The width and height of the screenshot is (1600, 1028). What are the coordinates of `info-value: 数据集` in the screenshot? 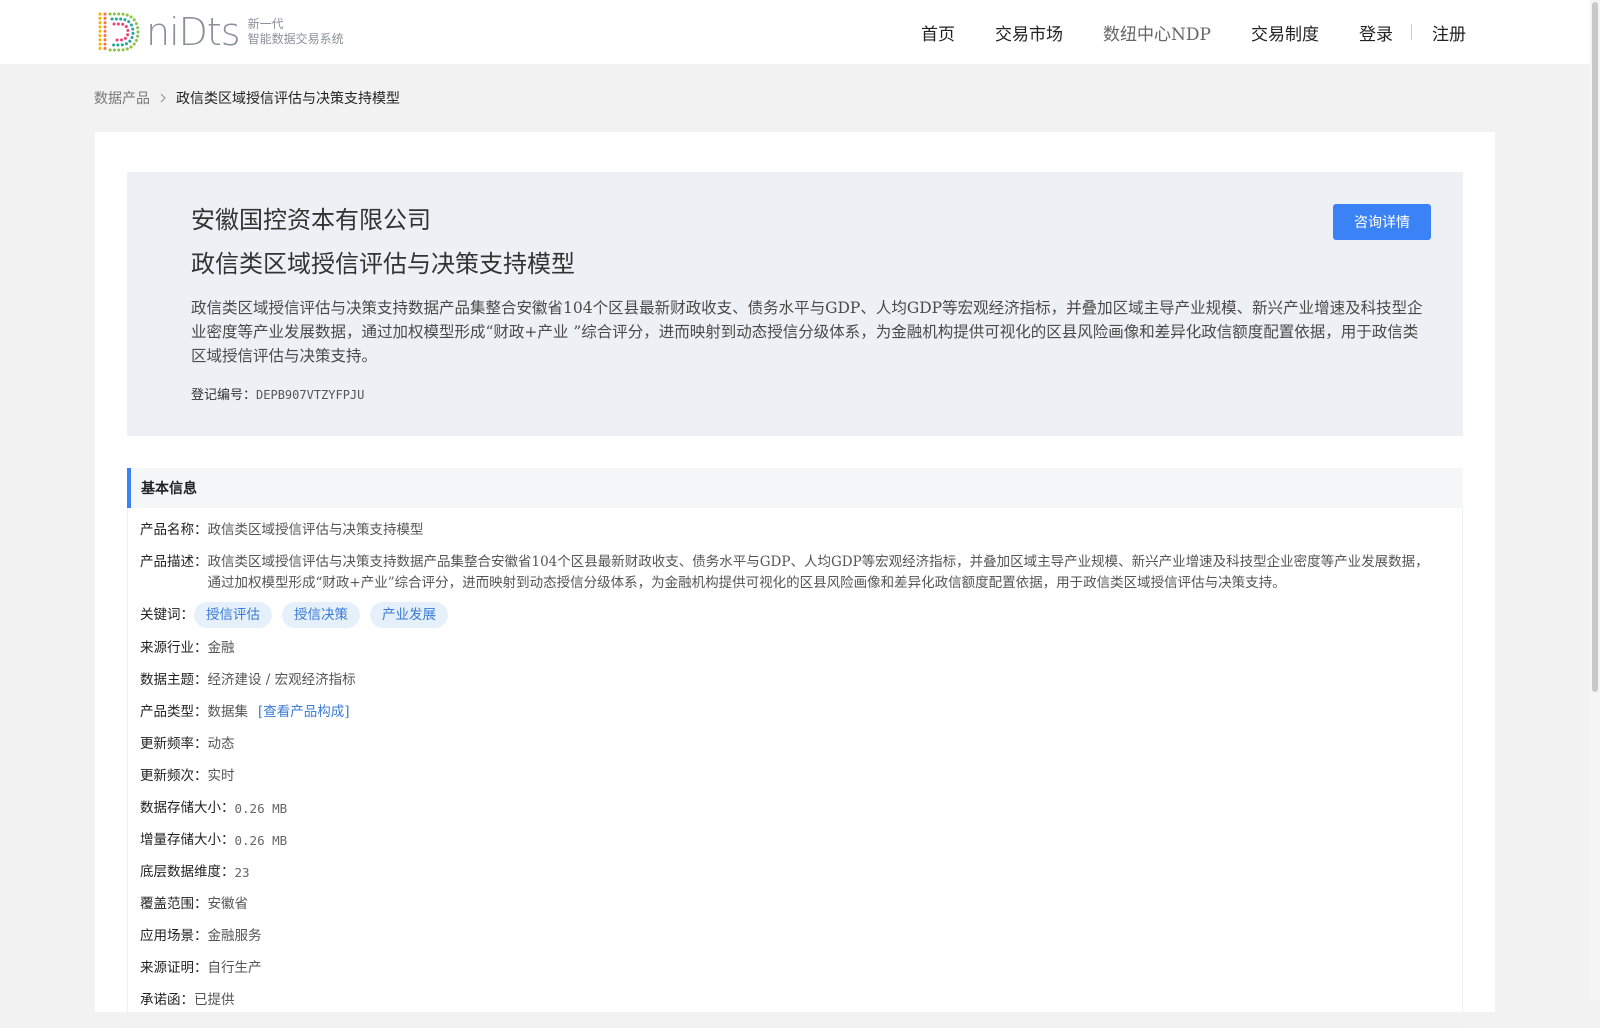 It's located at (228, 712).